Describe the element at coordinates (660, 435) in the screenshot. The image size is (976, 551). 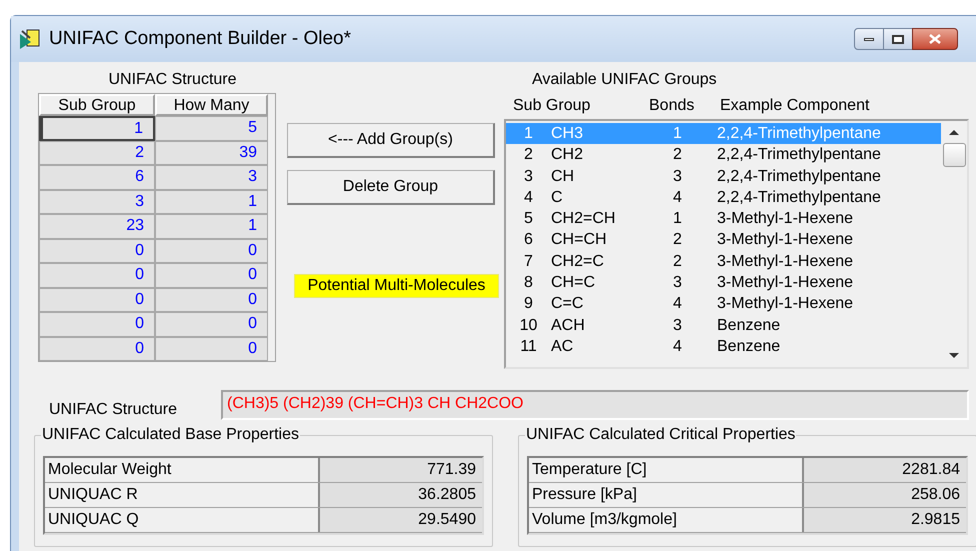
I see `group-box-title: UNIFAC Calculated Critical Properties` at that location.